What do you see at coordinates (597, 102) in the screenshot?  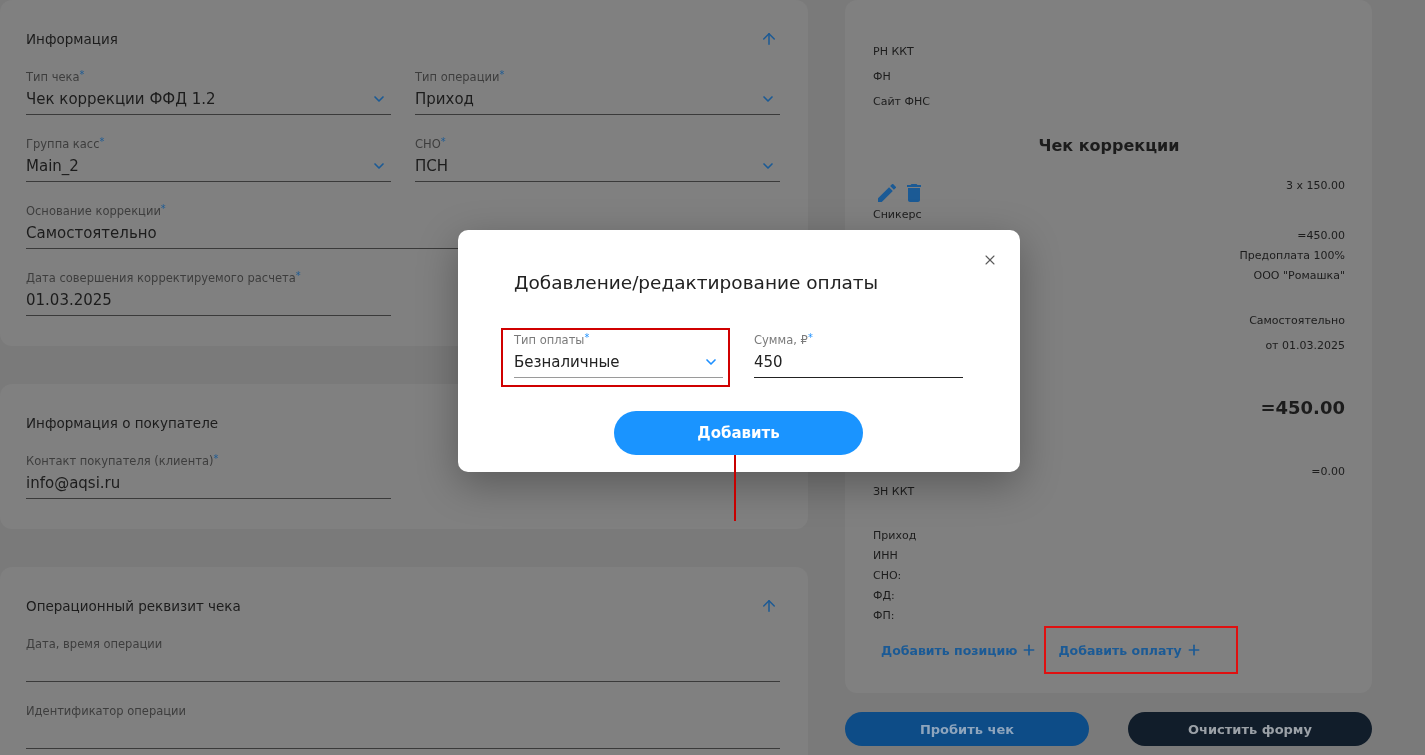 I see `dropdown-field: Приход` at bounding box center [597, 102].